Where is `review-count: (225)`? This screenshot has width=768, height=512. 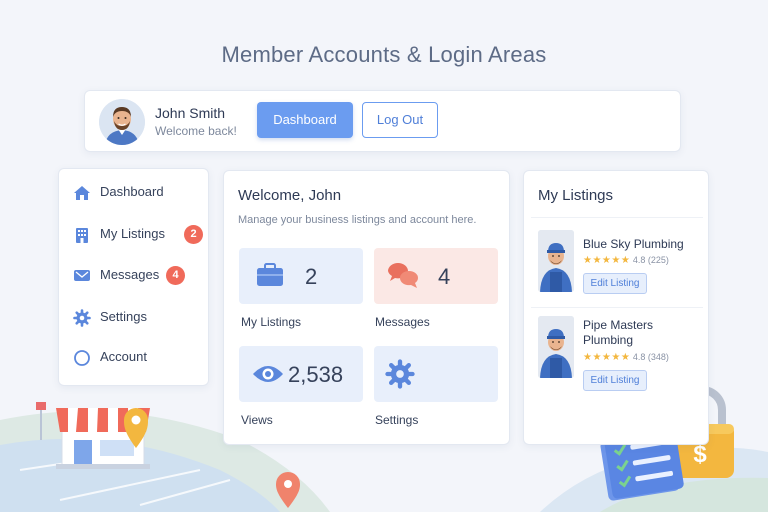 review-count: (225) is located at coordinates (658, 260).